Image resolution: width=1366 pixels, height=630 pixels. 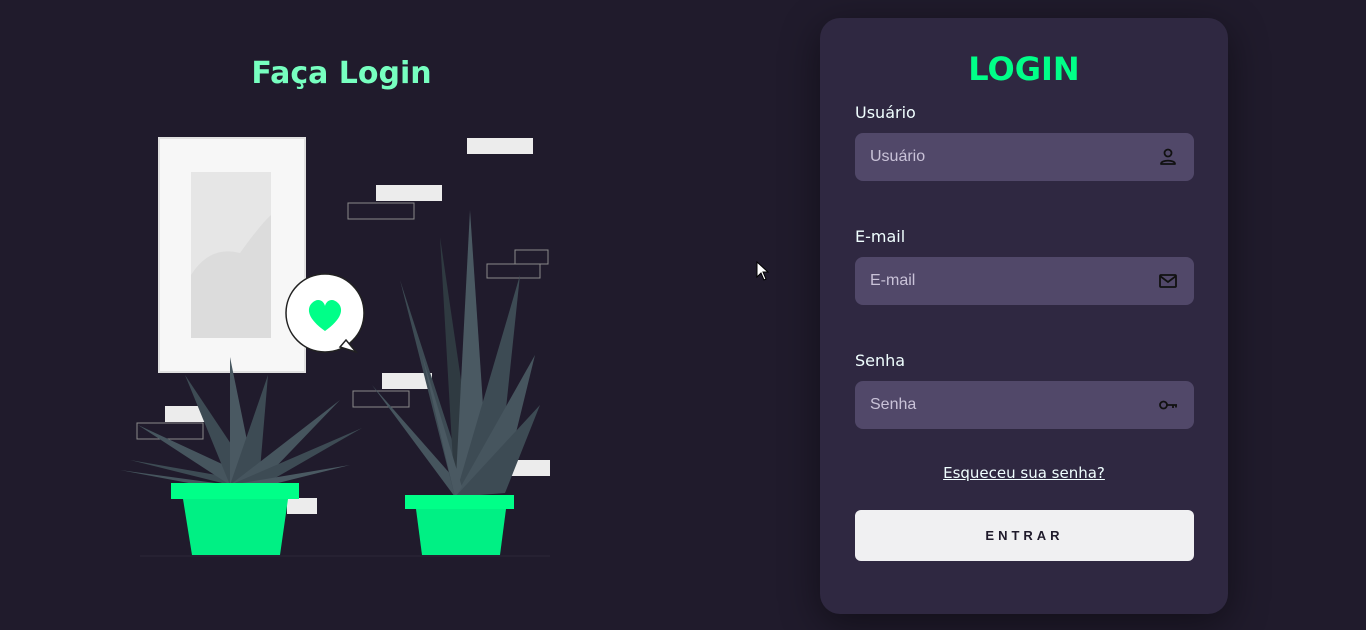 What do you see at coordinates (325, 313) in the screenshot?
I see `heart-bubble` at bounding box center [325, 313].